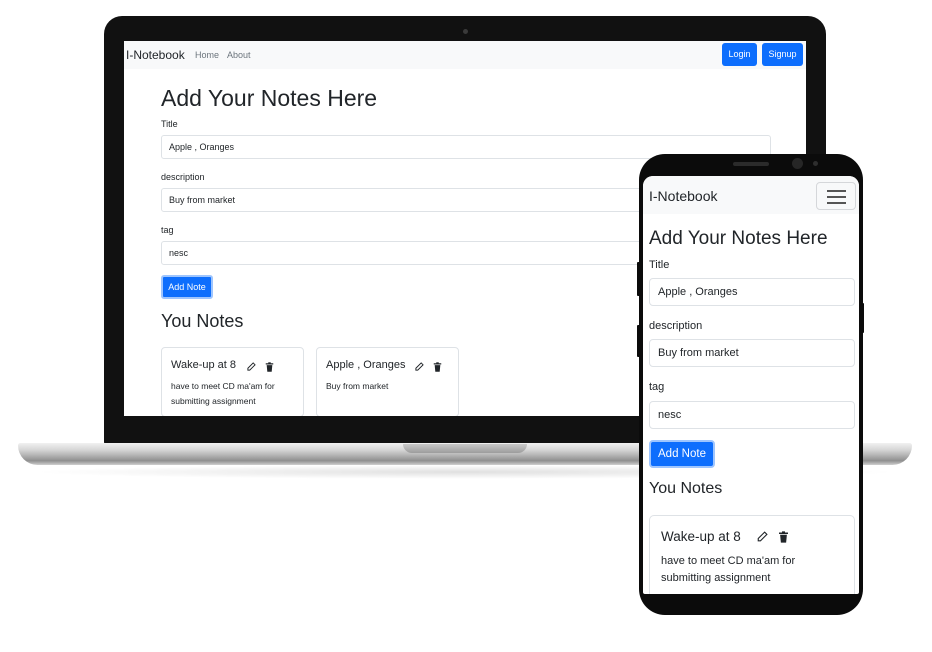 The height and width of the screenshot is (652, 932). What do you see at coordinates (815, 163) in the screenshot?
I see `phone-sensor` at bounding box center [815, 163].